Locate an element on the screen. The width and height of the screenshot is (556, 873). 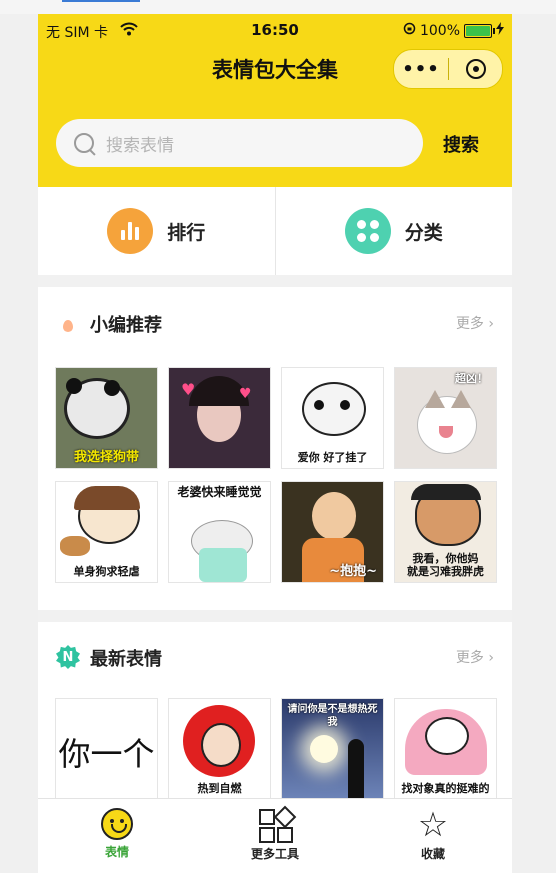
status-right: 100% is located at coordinates (453, 30).